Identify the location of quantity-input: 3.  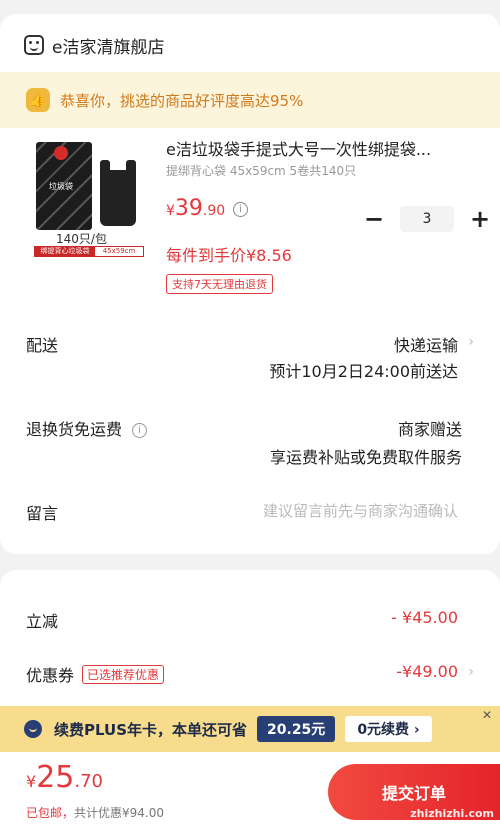
(427, 219).